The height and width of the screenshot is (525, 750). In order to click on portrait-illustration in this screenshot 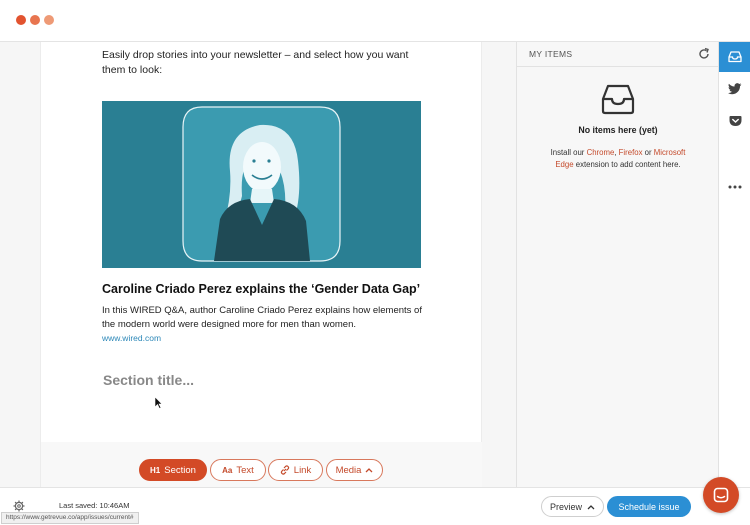, I will do `click(261, 184)`.